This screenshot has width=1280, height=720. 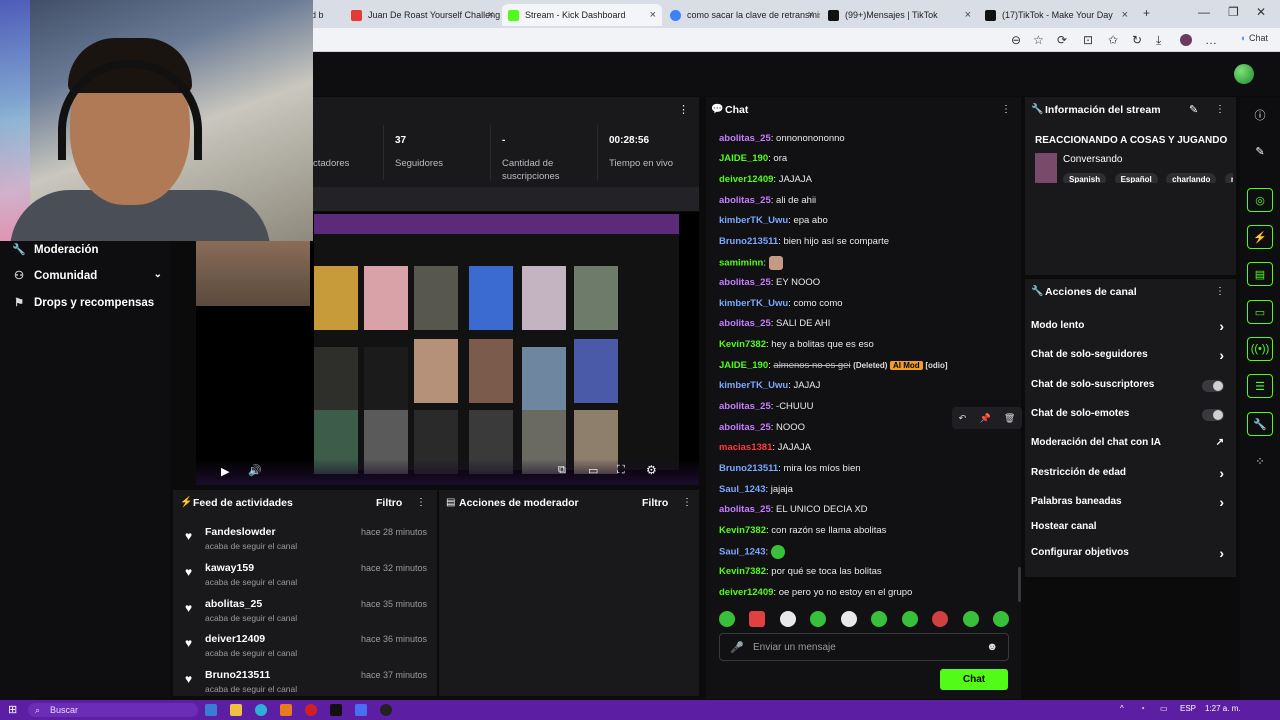 What do you see at coordinates (1137, 40) in the screenshot?
I see `history-icon: ↻` at bounding box center [1137, 40].